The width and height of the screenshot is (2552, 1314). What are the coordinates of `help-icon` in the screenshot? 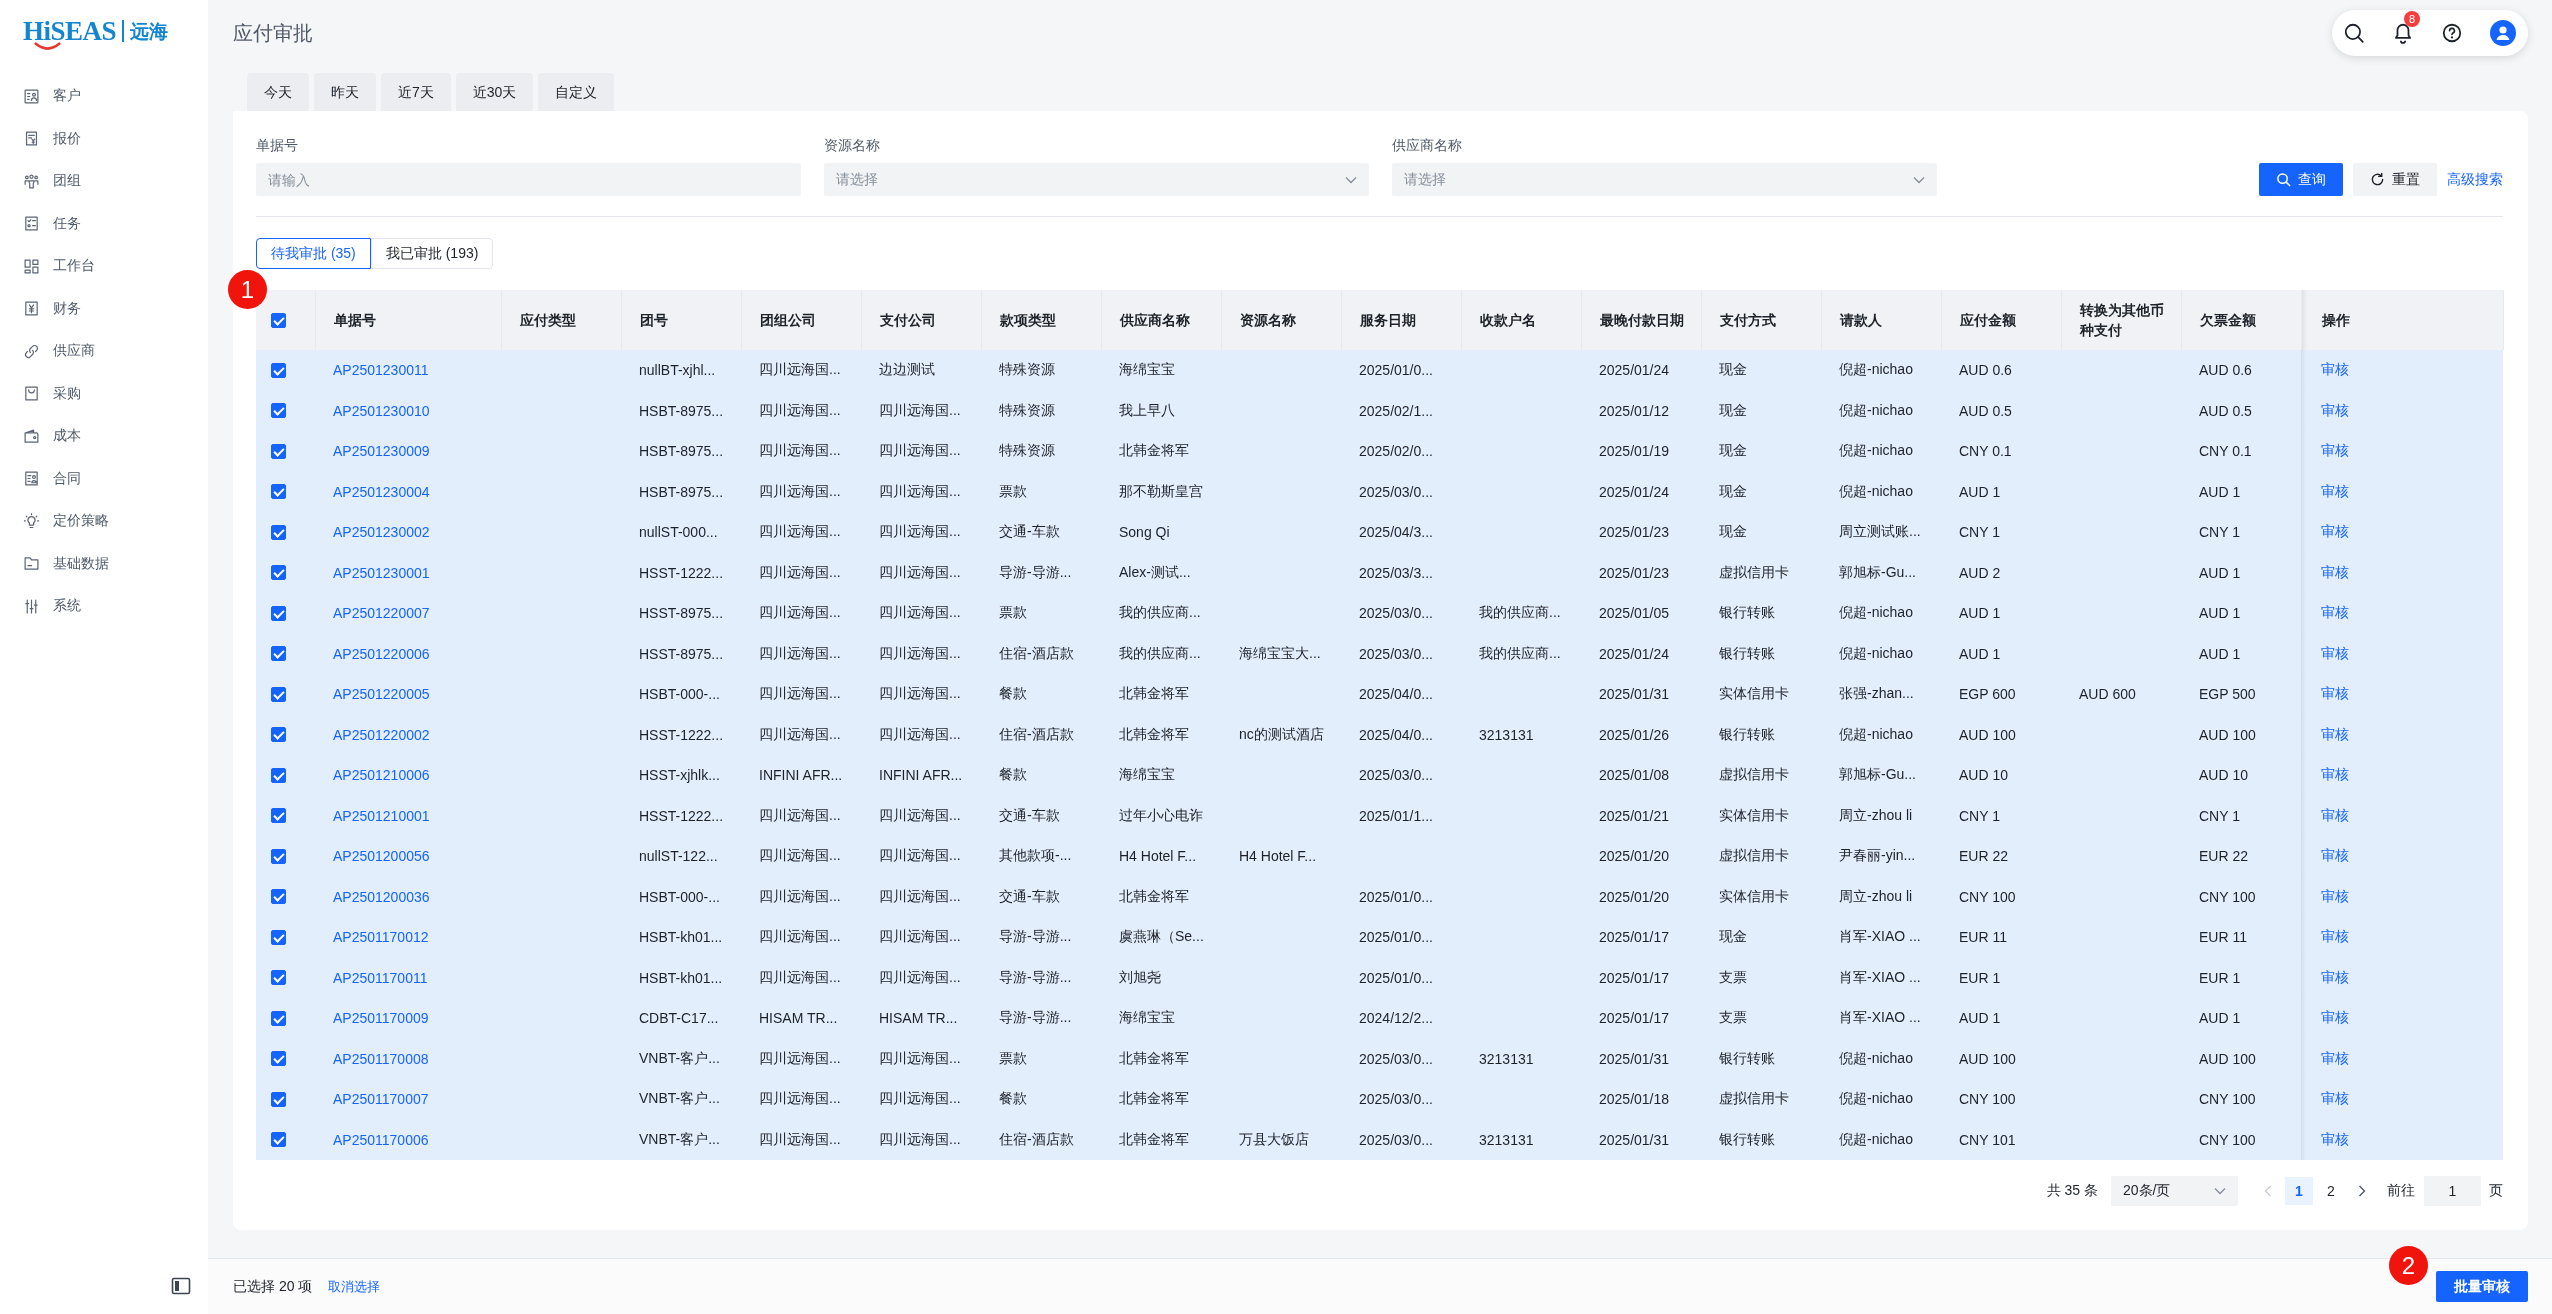 It's located at (2452, 33).